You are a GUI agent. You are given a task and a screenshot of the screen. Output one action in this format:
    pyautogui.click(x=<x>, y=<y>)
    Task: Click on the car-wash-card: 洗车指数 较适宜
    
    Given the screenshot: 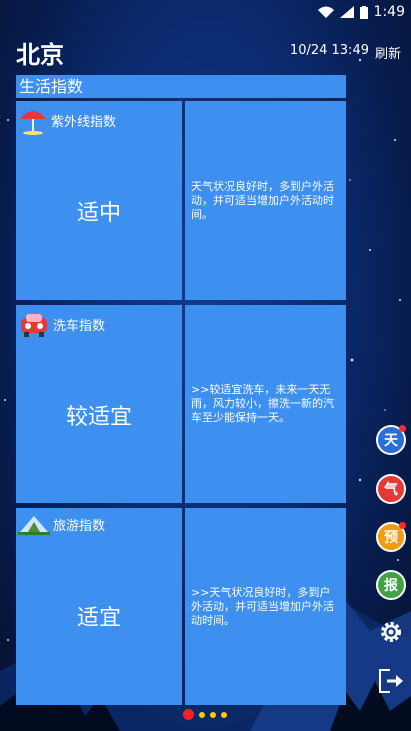 What is the action you would take?
    pyautogui.click(x=99, y=404)
    